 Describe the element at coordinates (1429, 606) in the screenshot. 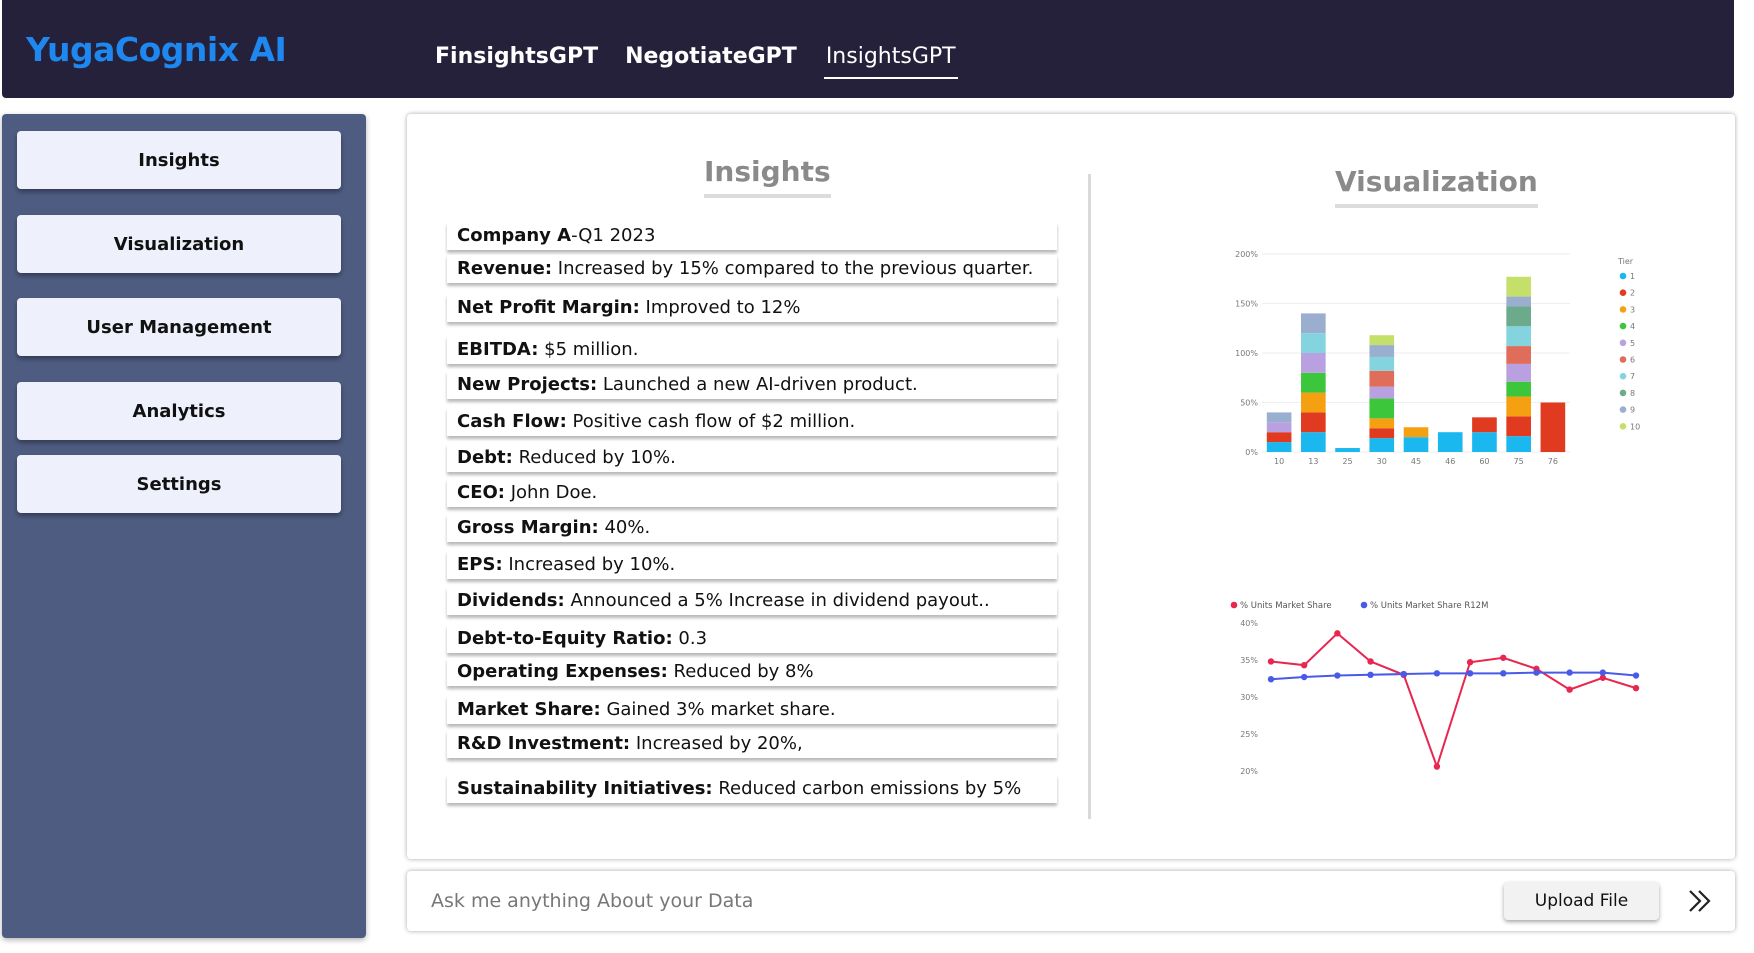

I see `line-legend-label: % Units Market Share R12M` at that location.